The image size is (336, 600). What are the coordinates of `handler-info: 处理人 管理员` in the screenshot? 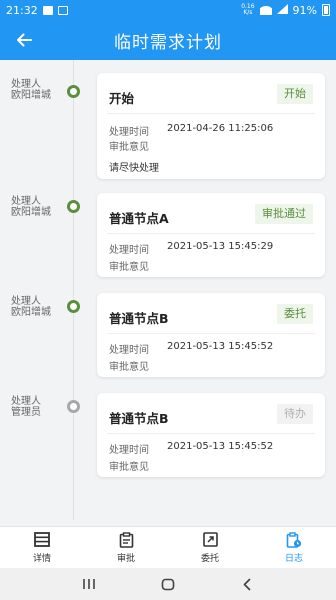 It's located at (35, 407).